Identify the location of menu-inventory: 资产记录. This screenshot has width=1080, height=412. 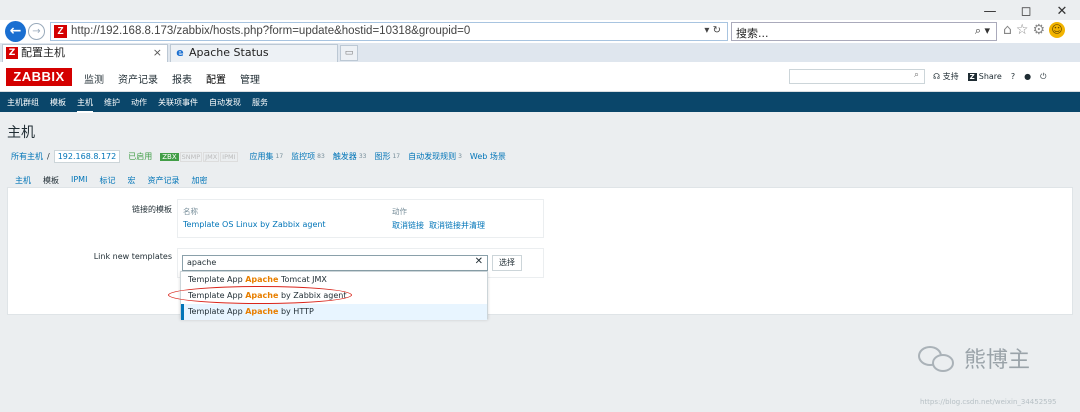
(138, 78).